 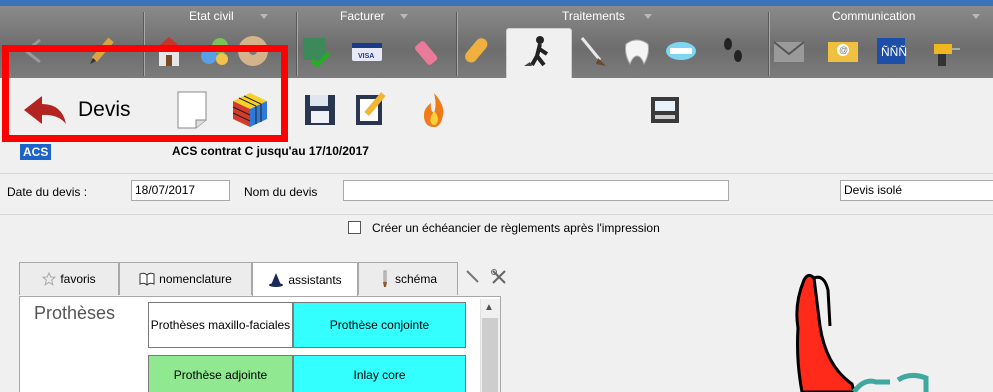 I want to click on date-label: Date du devis :, so click(x=47, y=192).